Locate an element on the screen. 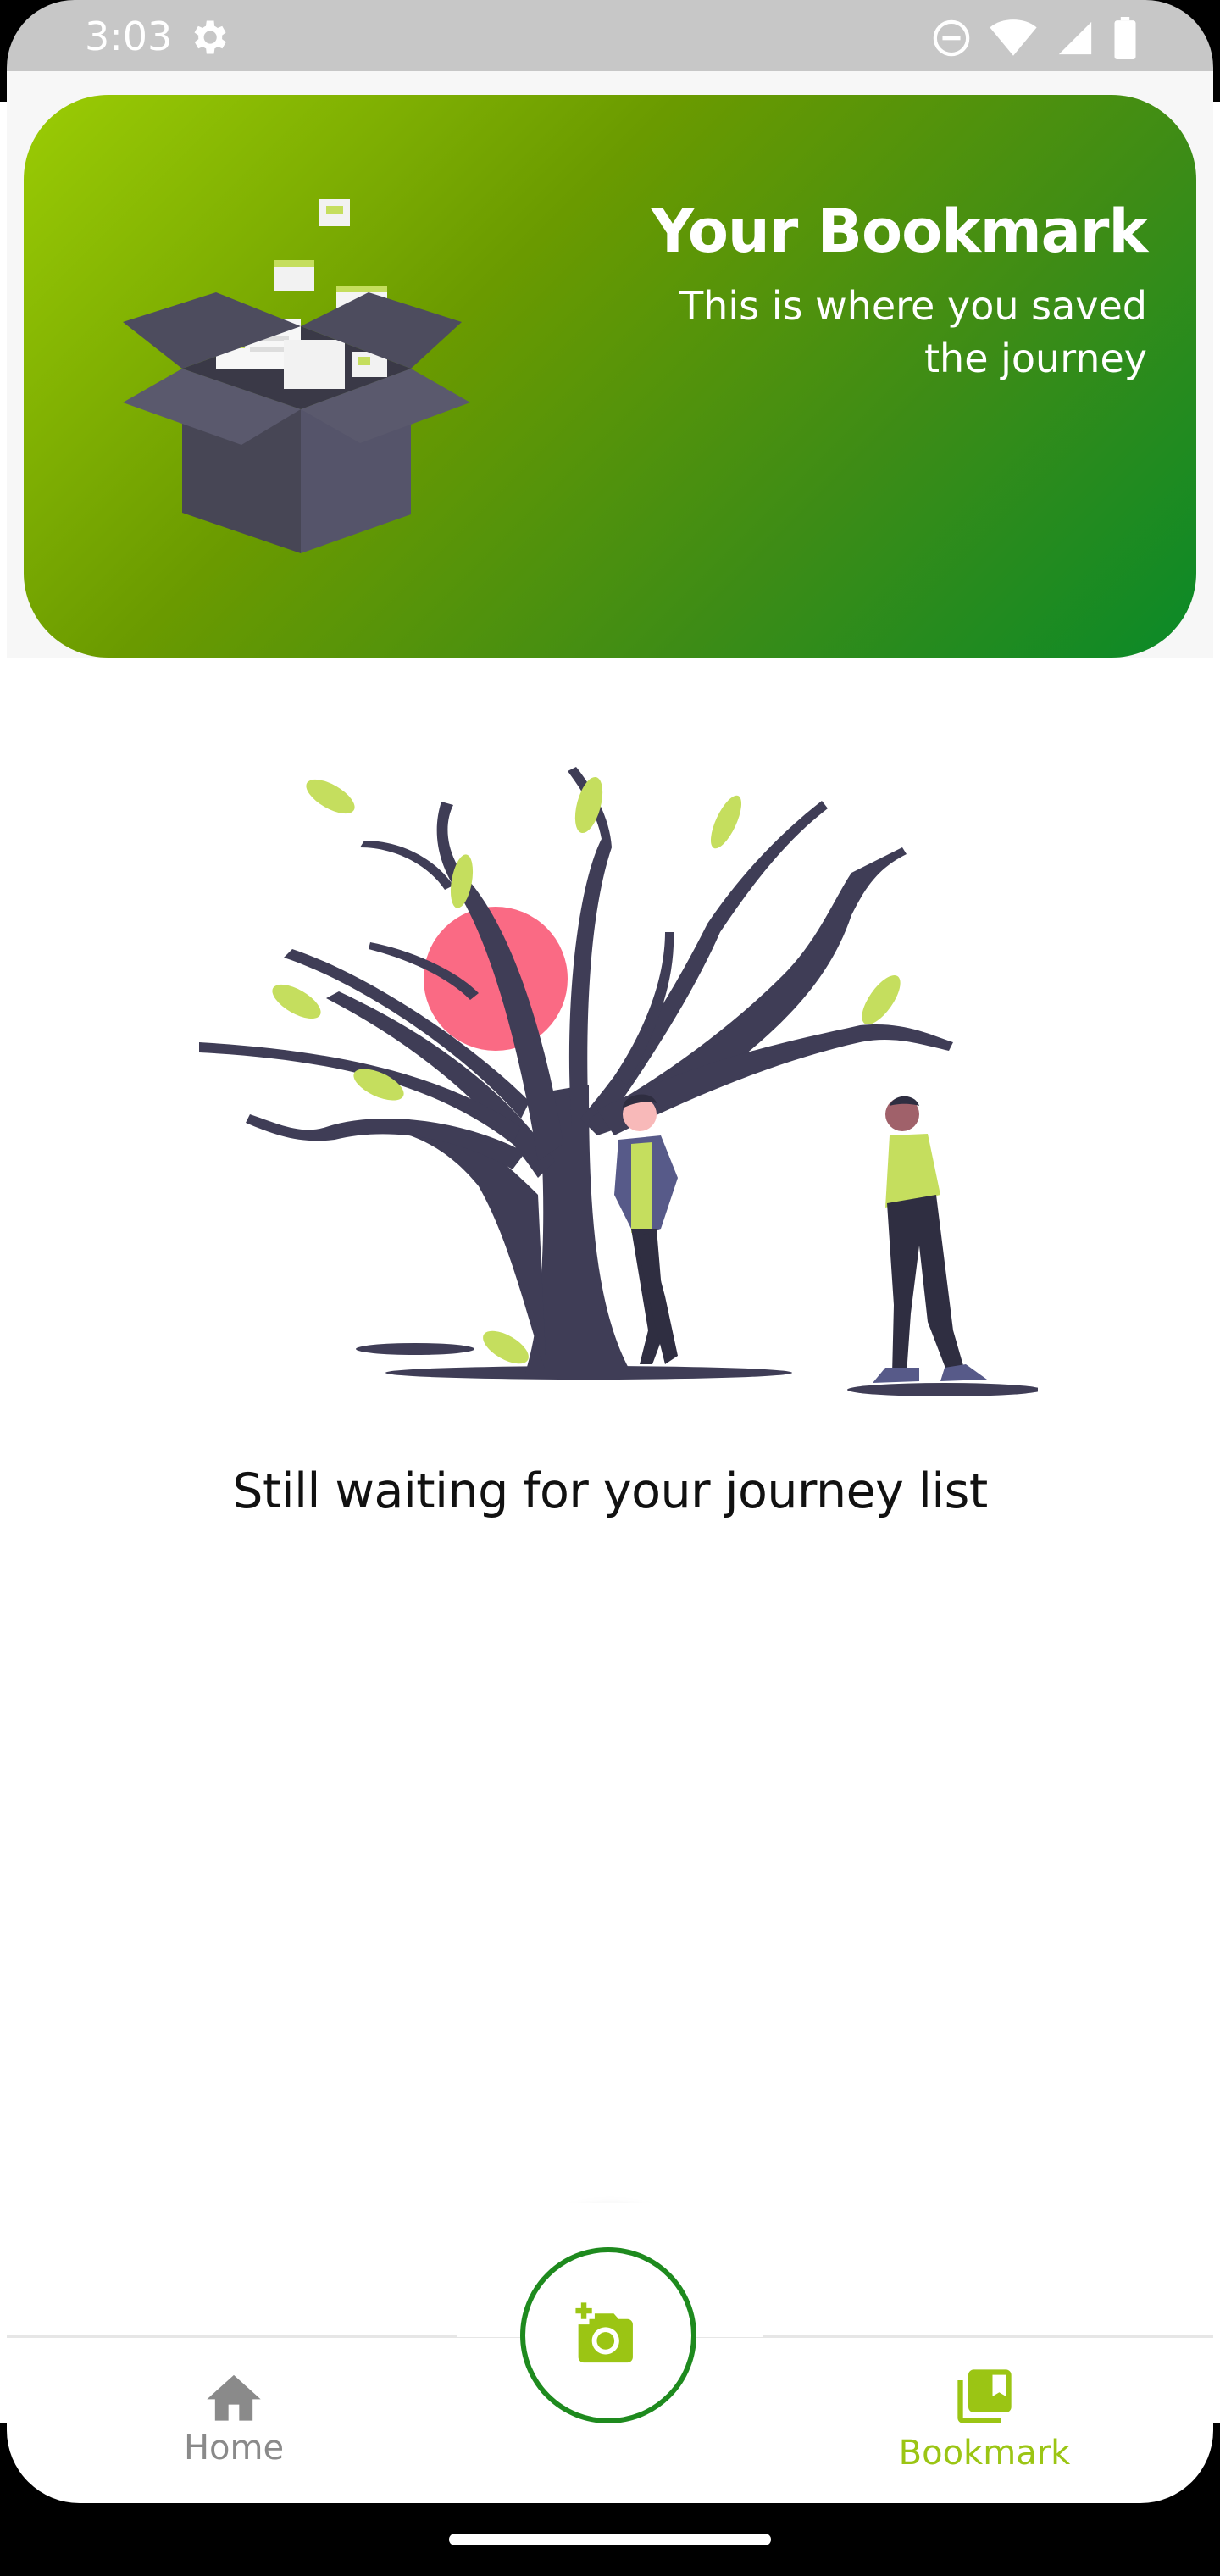 This screenshot has height=2576, width=1220. empty-state-message: Still waiting for your journey list is located at coordinates (610, 1491).